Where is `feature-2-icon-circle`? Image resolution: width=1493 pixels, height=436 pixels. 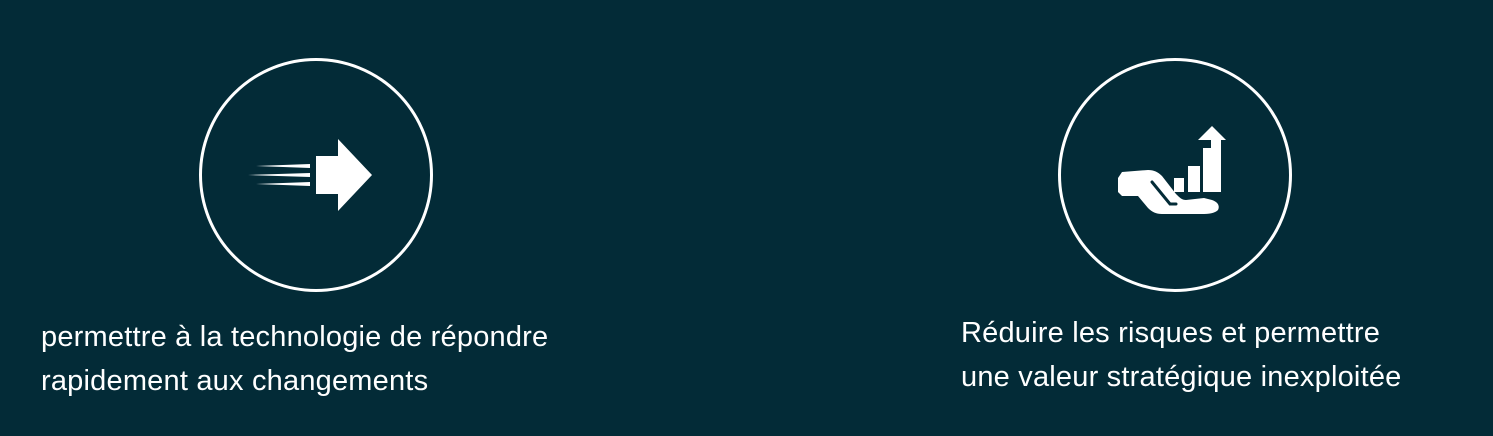 feature-2-icon-circle is located at coordinates (1175, 175).